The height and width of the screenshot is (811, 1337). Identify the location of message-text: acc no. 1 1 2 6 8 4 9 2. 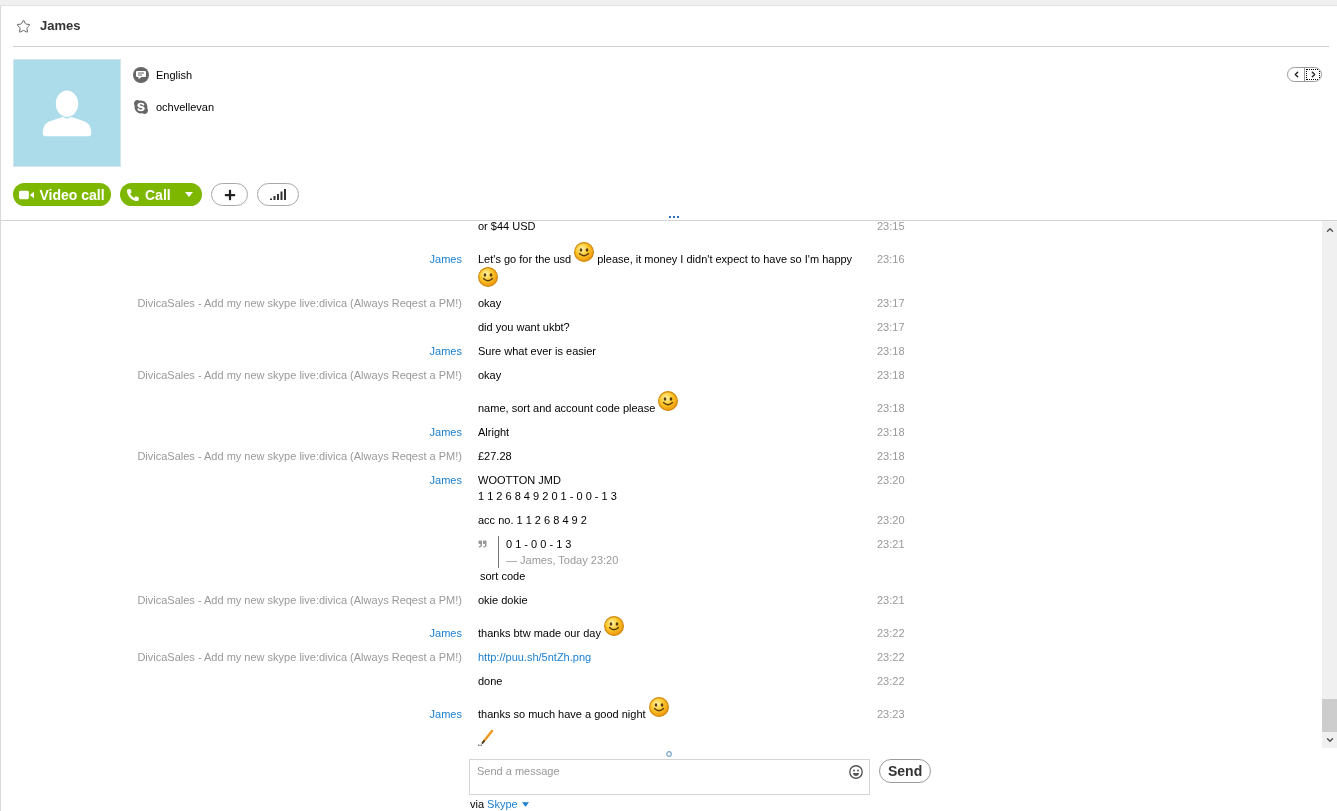
(532, 520).